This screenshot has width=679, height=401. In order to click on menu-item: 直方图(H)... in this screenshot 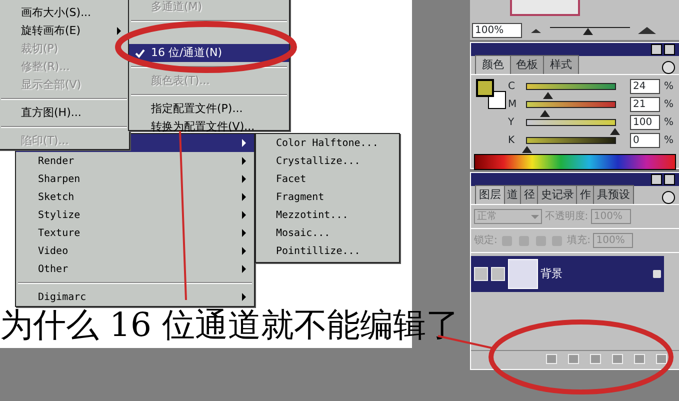, I will do `click(64, 113)`.